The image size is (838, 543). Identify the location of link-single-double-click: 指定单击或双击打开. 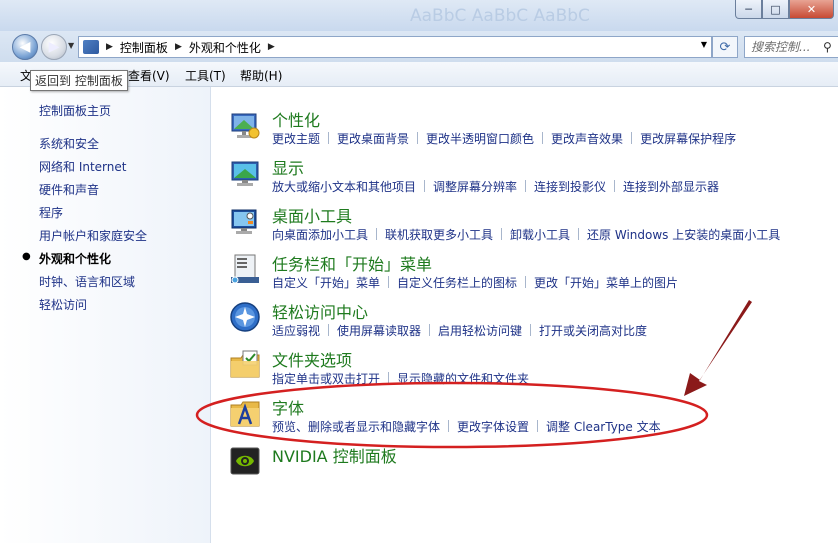
(326, 378).